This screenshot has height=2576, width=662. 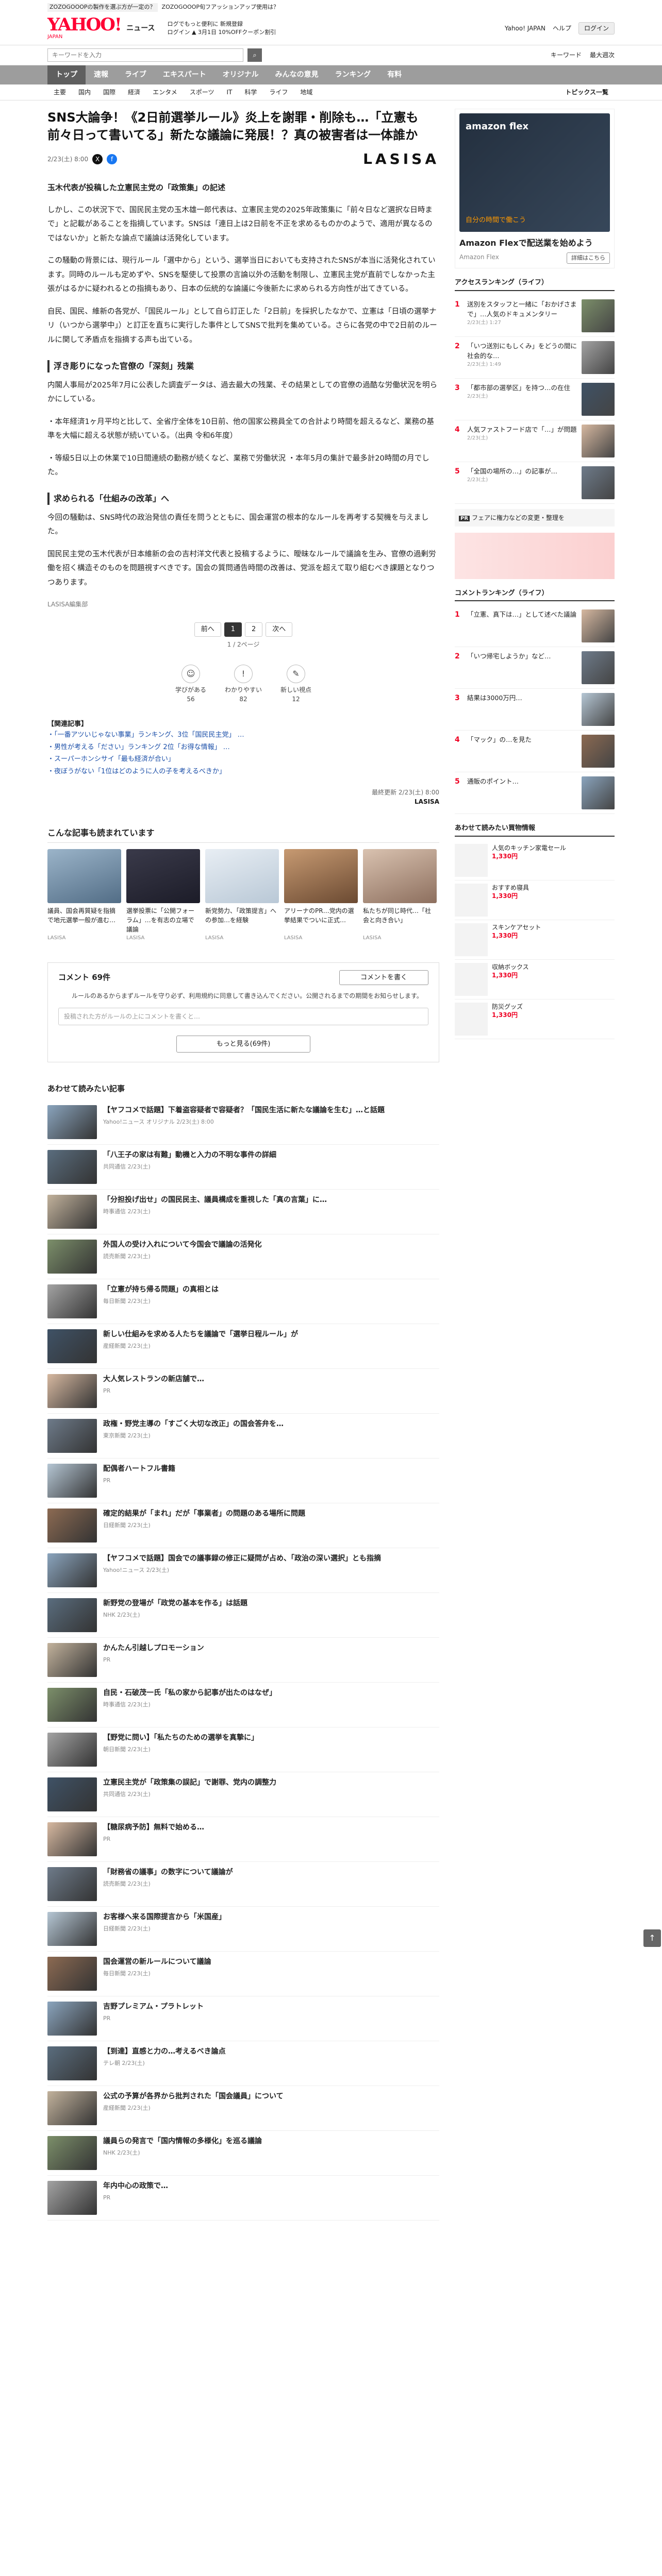 What do you see at coordinates (321, 895) in the screenshot?
I see `recommend-card: アリーナのPR…党内の選挙結果でついに正式… LASISA` at bounding box center [321, 895].